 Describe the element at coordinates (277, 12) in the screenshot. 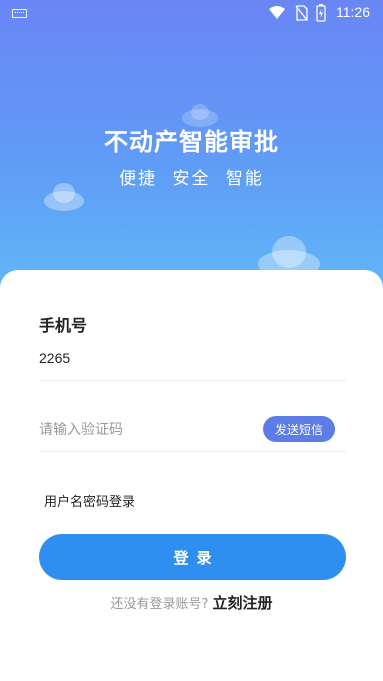

I see `wifi-icon` at that location.